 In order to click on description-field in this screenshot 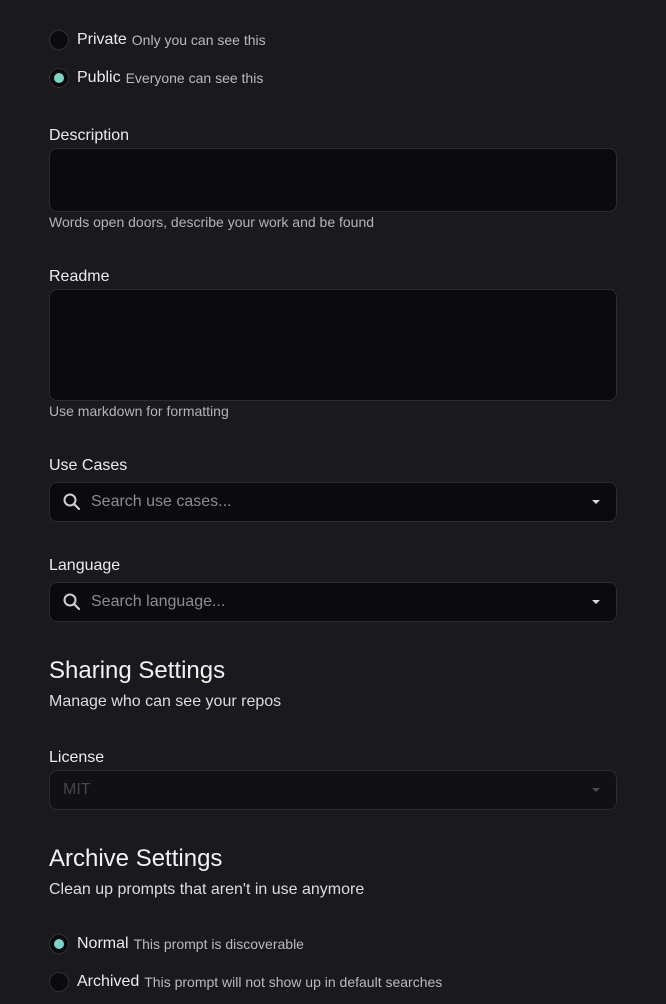, I will do `click(333, 180)`.